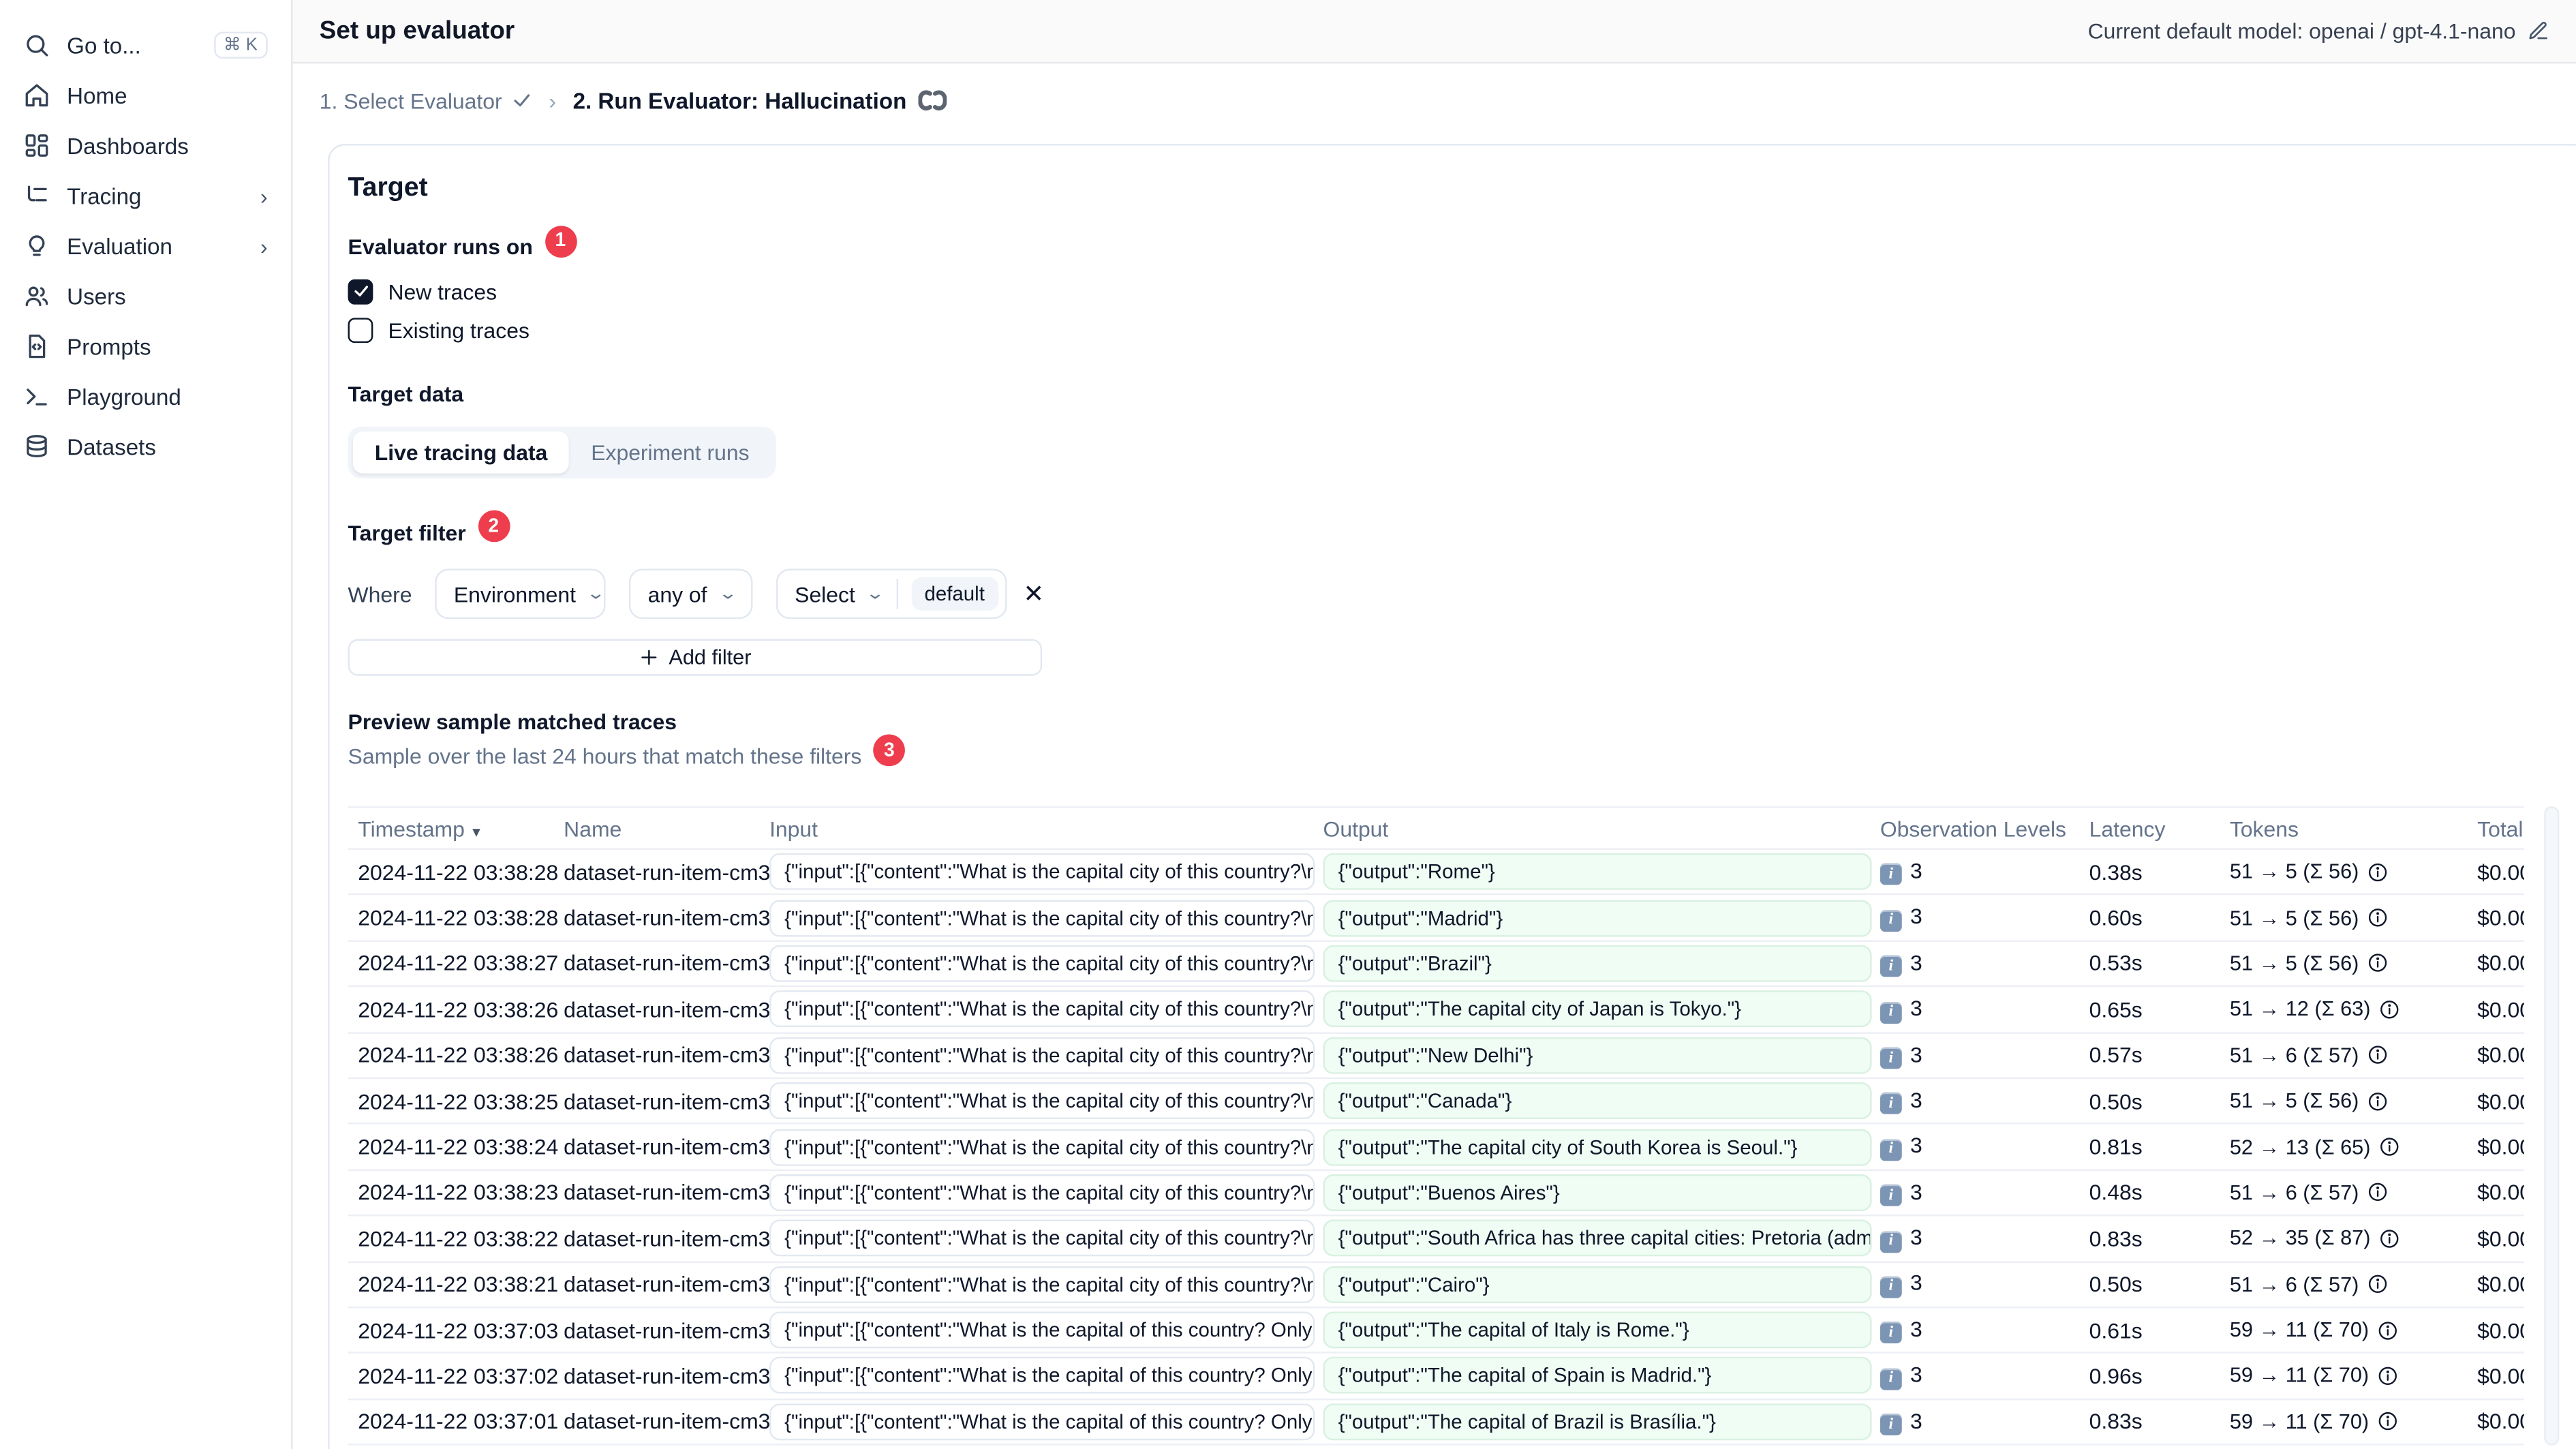  What do you see at coordinates (691, 594) in the screenshot?
I see `filter-operator-select: any of ⌄` at bounding box center [691, 594].